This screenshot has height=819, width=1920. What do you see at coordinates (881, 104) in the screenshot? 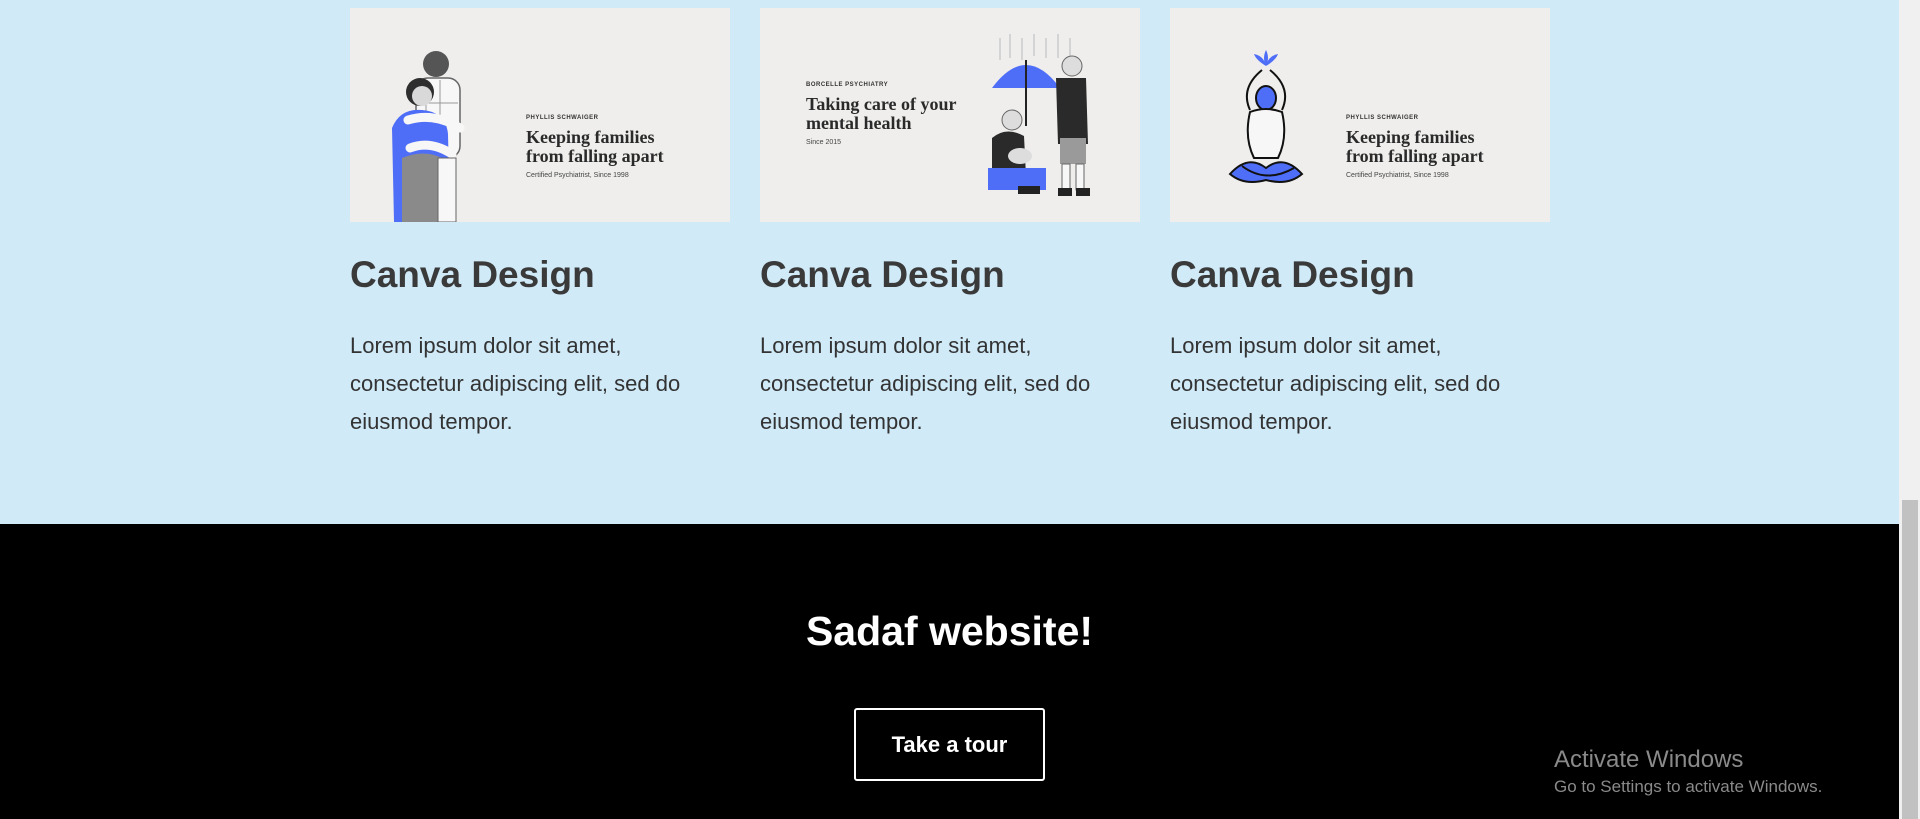
I see `thumb-headline-line1: Taking care of your` at bounding box center [881, 104].